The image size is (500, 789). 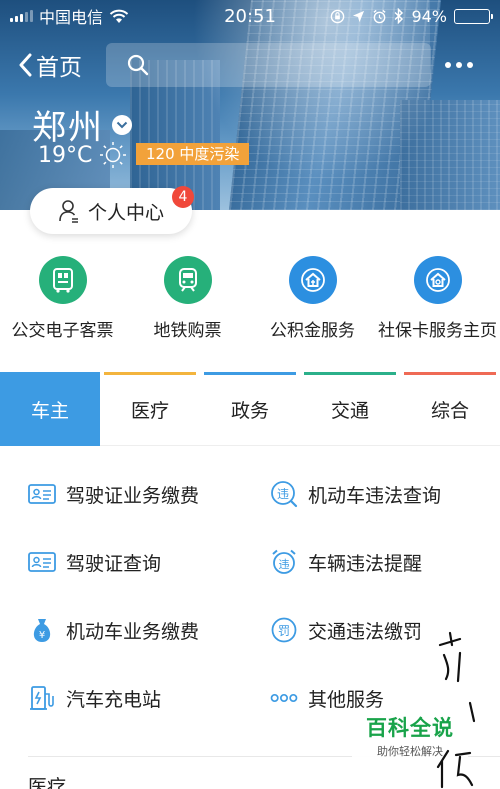 I want to click on service-license-fee: 驾驶证业务缴费, so click(x=125, y=494).